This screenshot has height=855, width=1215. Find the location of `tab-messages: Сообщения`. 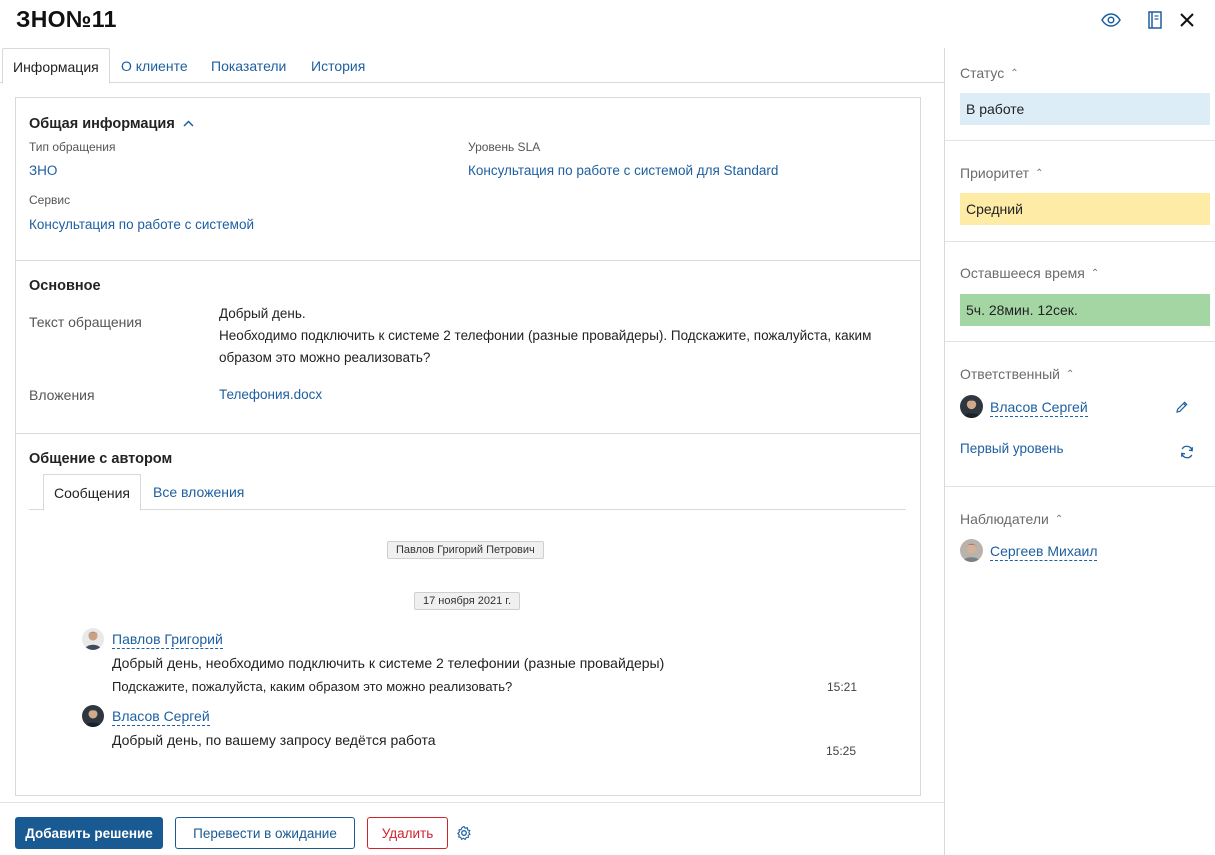

tab-messages: Сообщения is located at coordinates (92, 492).